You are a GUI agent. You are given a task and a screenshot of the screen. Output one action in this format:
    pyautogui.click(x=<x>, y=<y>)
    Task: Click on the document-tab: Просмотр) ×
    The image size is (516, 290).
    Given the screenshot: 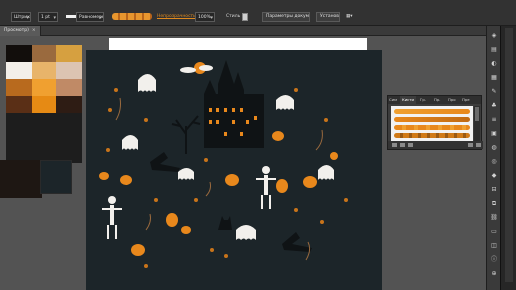 What is the action you would take?
    pyautogui.click(x=20, y=31)
    